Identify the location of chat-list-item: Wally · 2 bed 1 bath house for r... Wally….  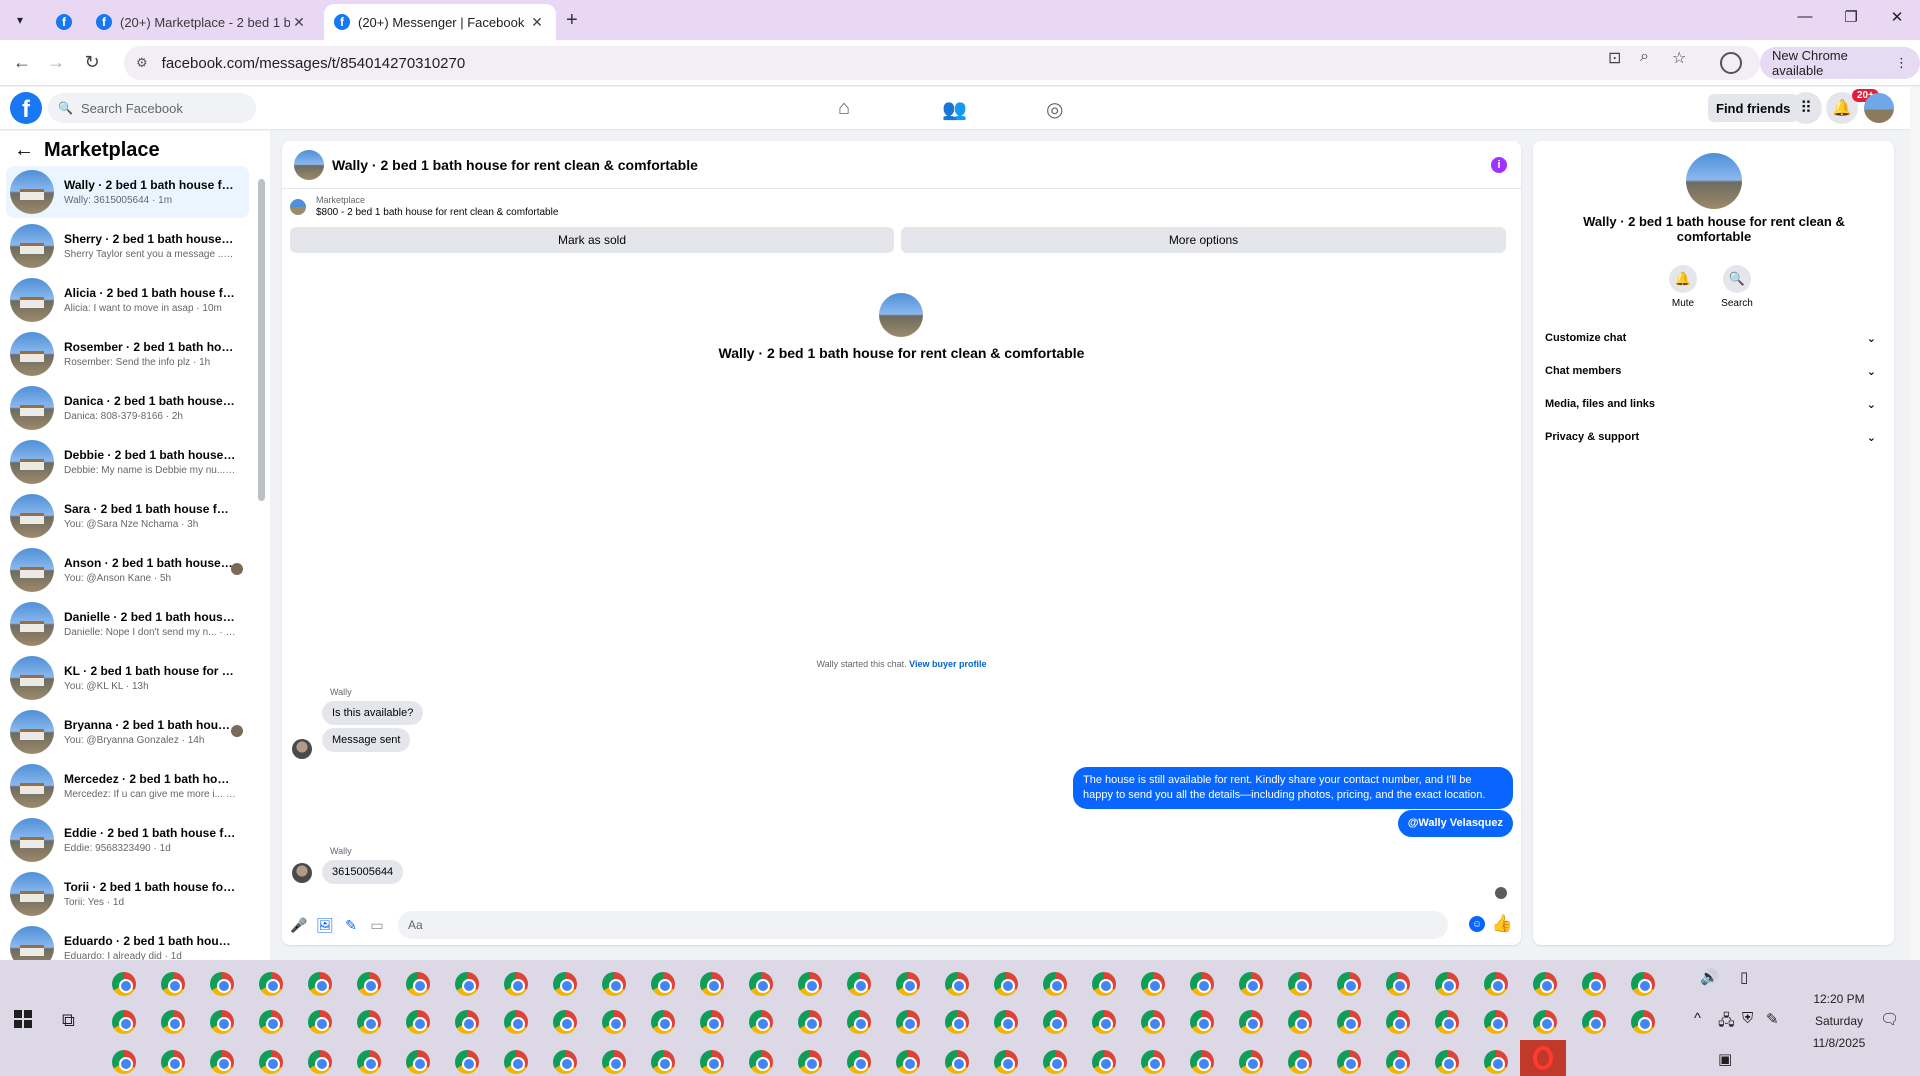
(127, 192).